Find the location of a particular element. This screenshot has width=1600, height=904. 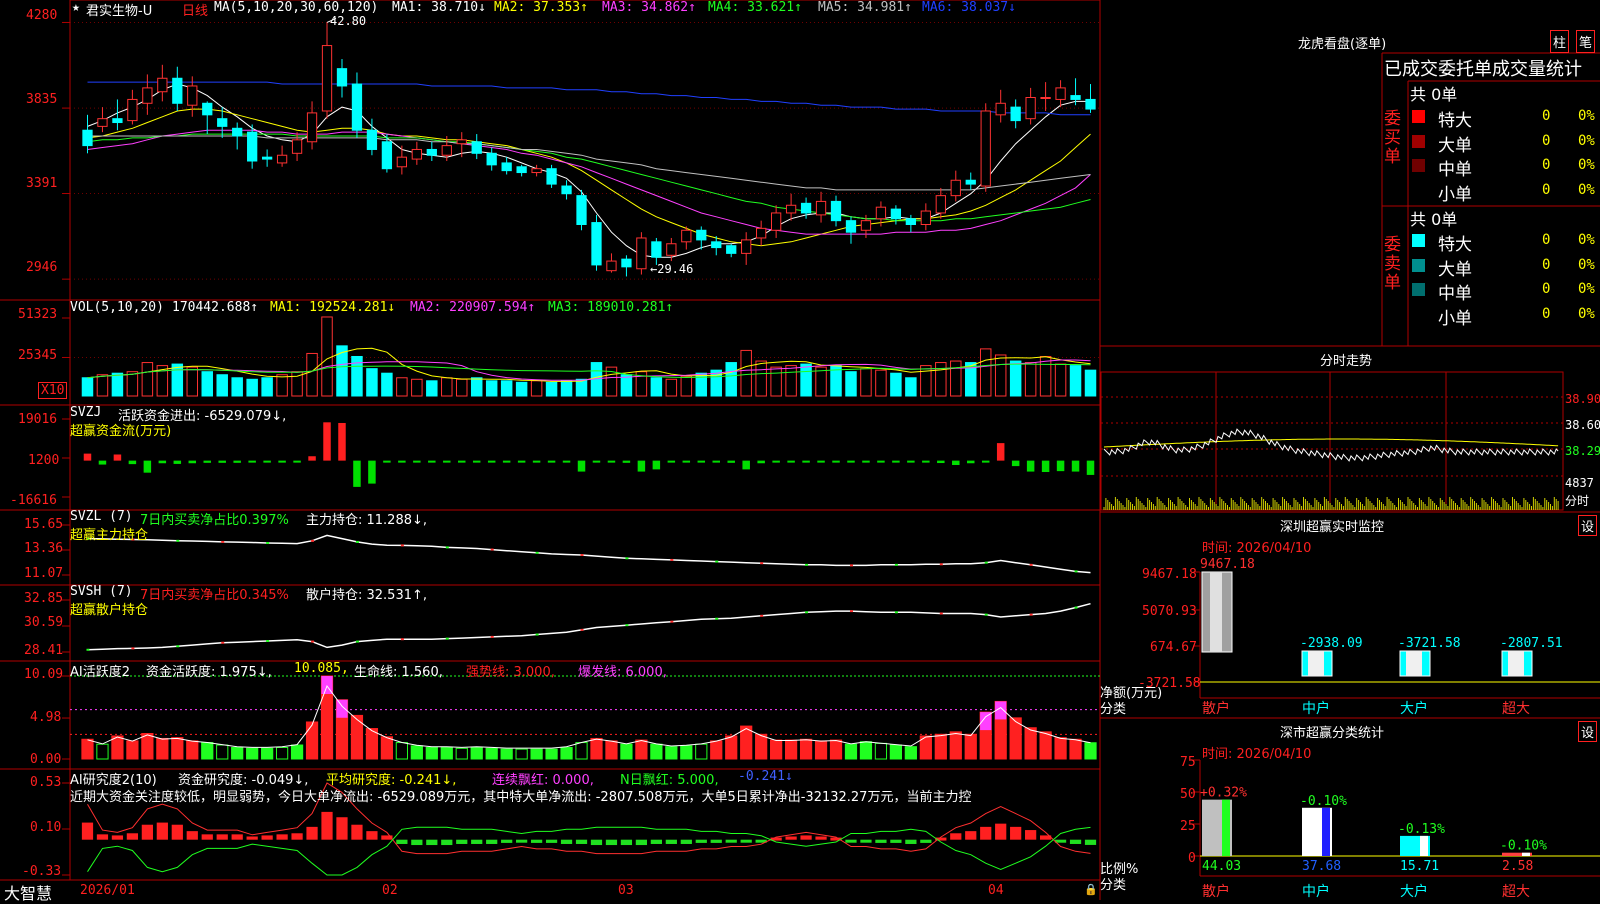

favorite-star-icon: ★ is located at coordinates (76, 7).